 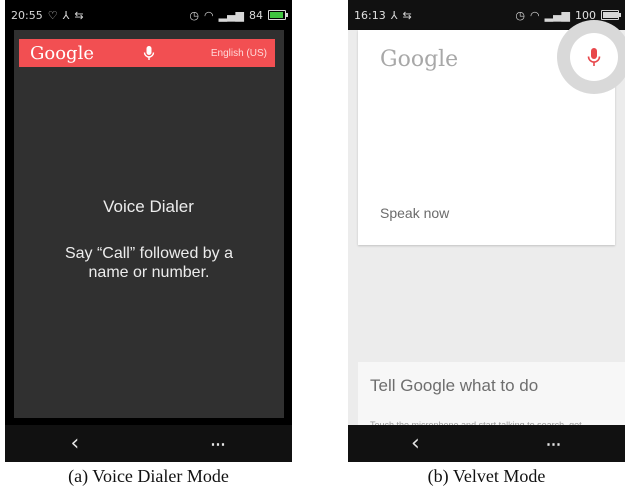 What do you see at coordinates (27, 15) in the screenshot?
I see `status-time: 20:55` at bounding box center [27, 15].